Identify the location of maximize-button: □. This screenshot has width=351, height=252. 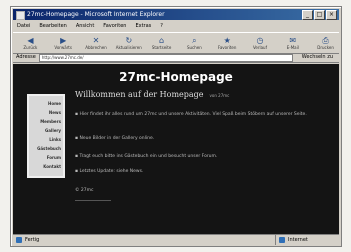
(319, 15).